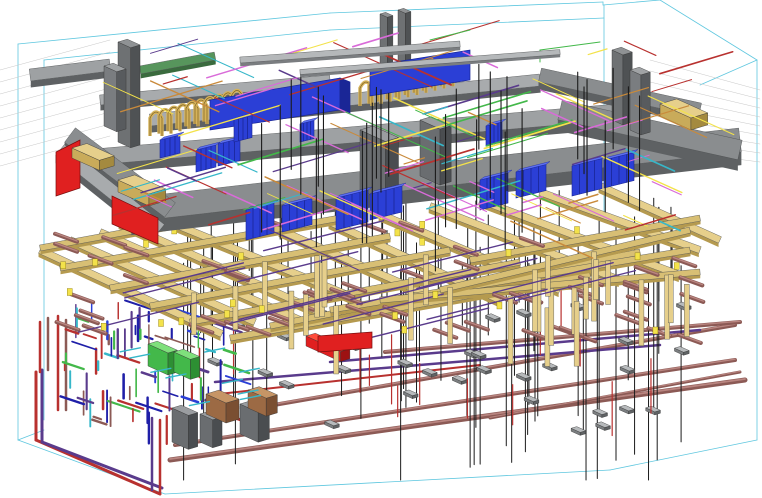  I want to click on riser-return, so click(102, 465).